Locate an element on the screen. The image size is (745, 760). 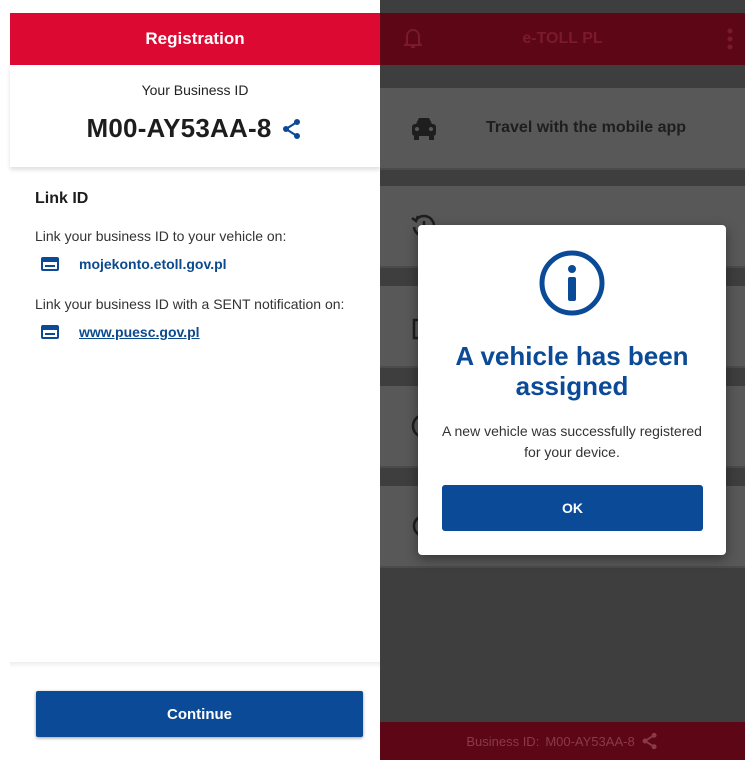
link-id-title: Link ID is located at coordinates (62, 198).